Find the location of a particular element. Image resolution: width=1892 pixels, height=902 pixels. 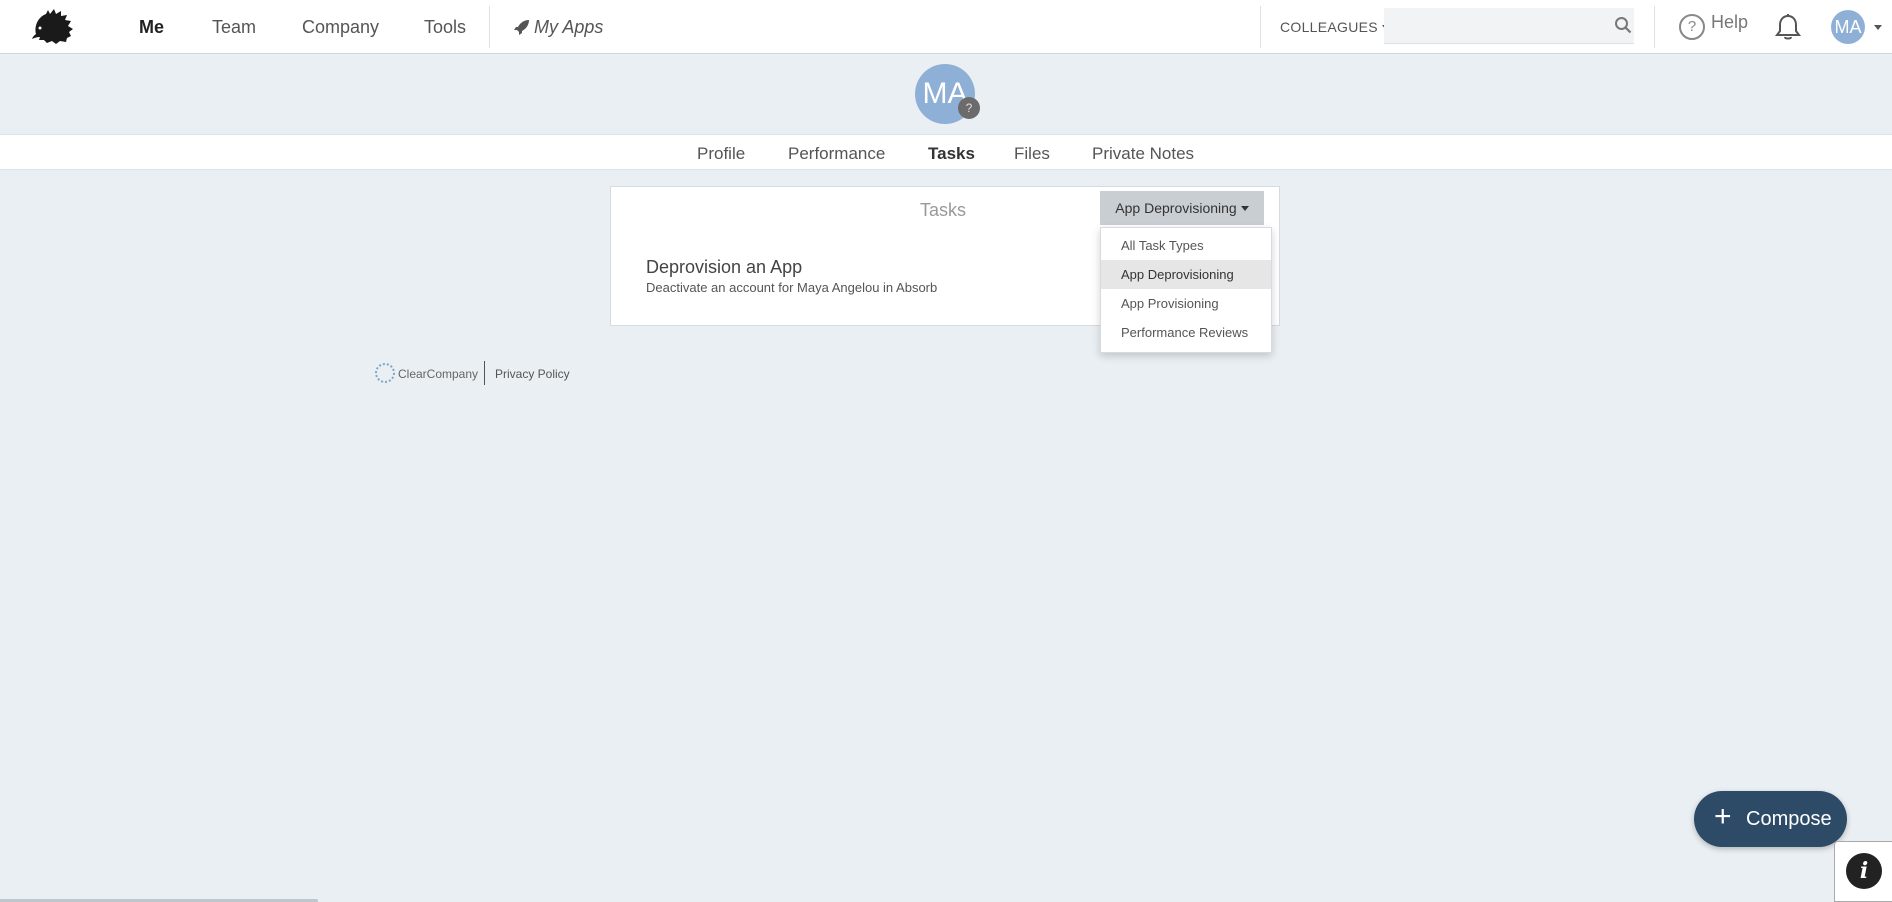

my-apps-label: My Apps is located at coordinates (569, 27).